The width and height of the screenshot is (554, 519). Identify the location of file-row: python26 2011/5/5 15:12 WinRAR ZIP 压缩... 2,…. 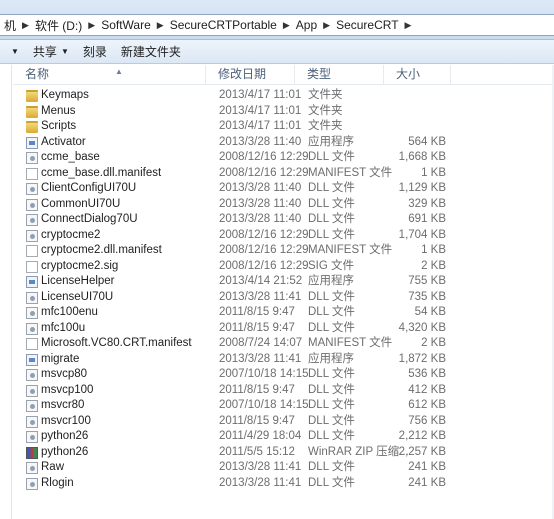
(283, 453).